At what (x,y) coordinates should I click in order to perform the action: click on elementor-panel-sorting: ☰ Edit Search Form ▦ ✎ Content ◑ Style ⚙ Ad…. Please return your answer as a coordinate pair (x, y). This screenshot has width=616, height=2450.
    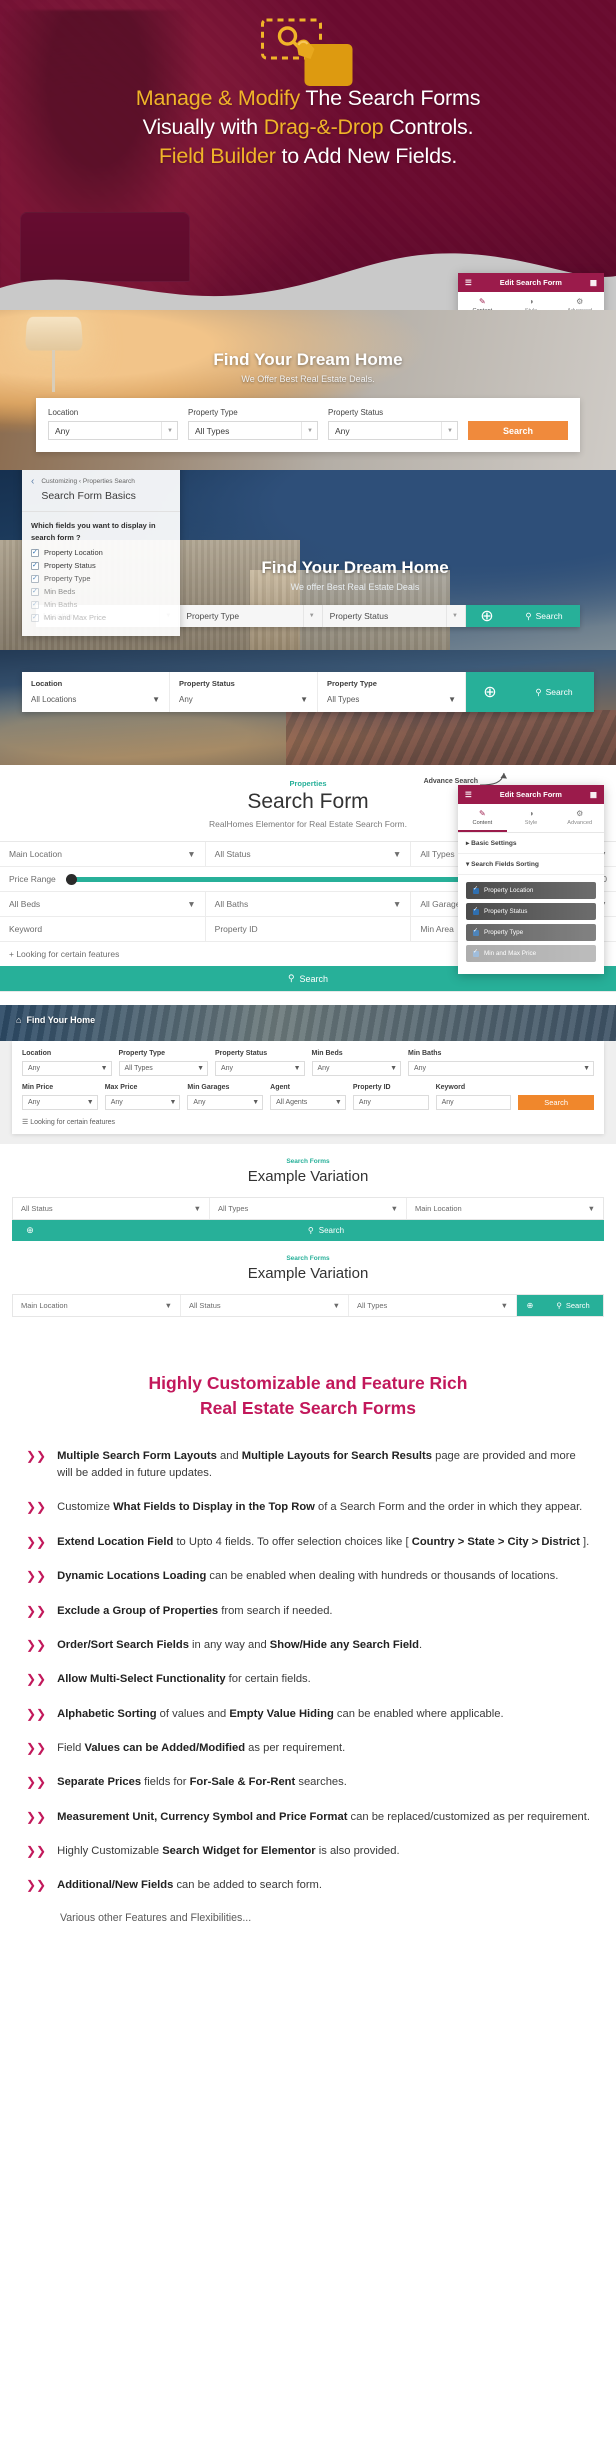
    Looking at the image, I should click on (531, 879).